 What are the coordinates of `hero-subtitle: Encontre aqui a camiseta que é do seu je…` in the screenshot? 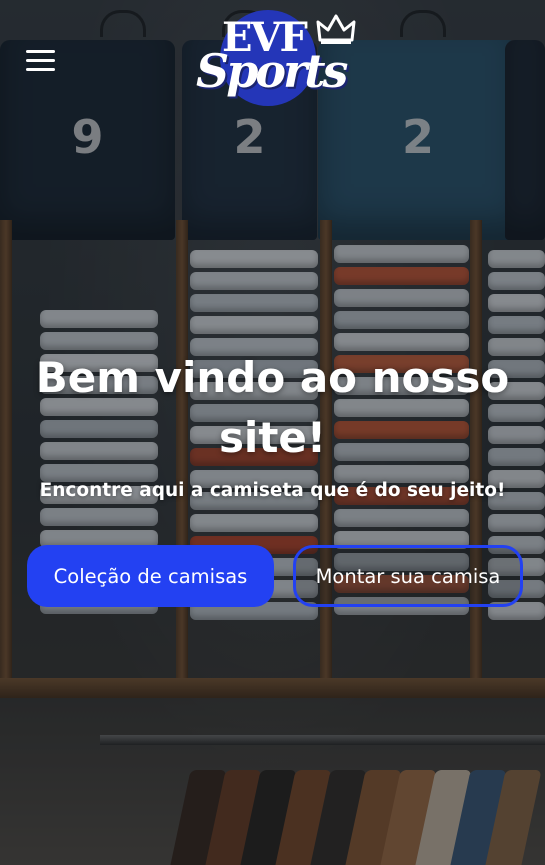 It's located at (272, 490).